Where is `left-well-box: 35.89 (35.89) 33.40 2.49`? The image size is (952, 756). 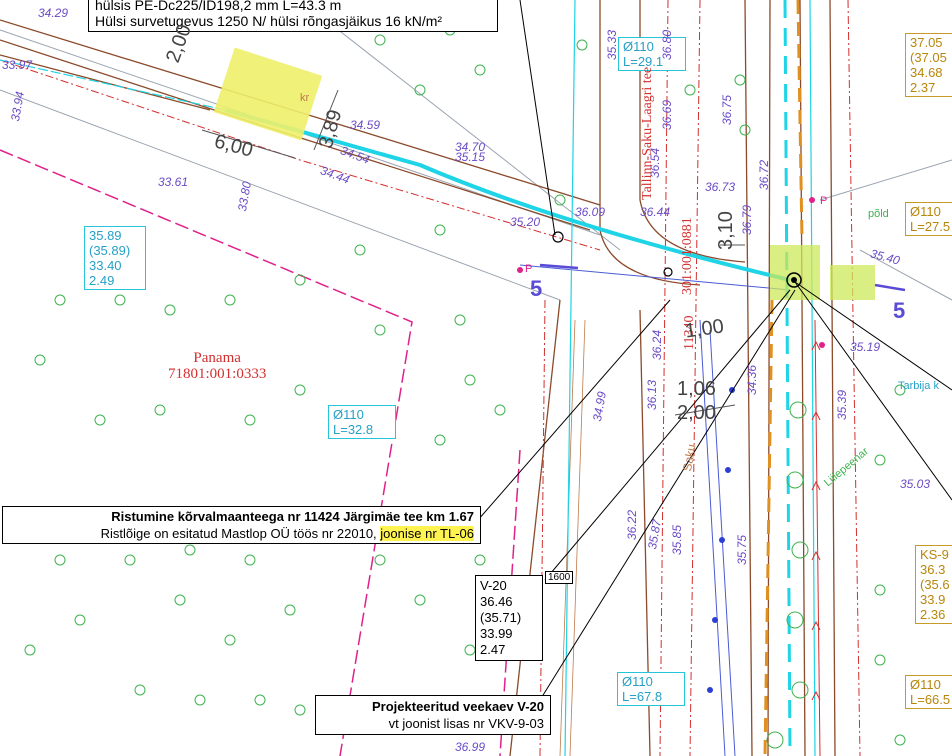 left-well-box: 35.89 (35.89) 33.40 2.49 is located at coordinates (115, 258).